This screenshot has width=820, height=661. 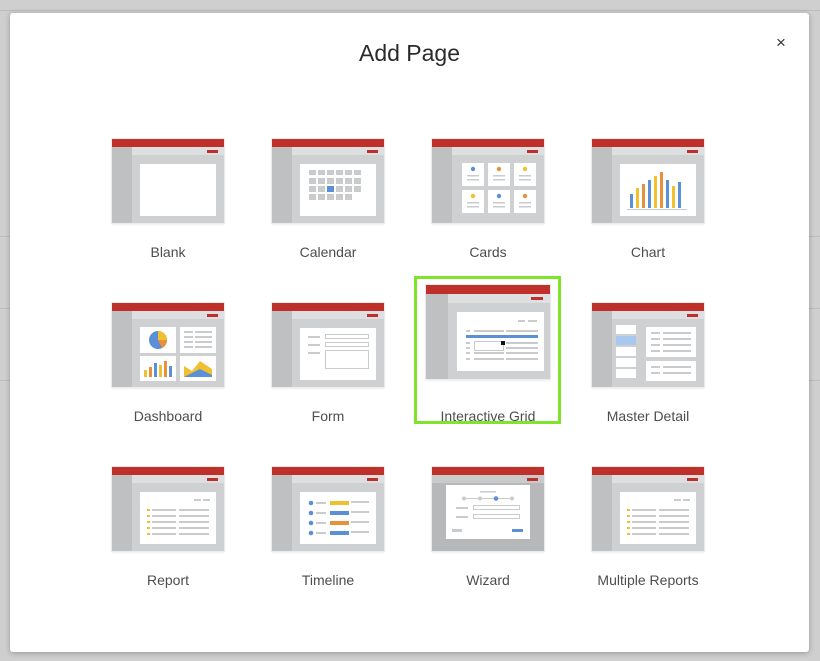 I want to click on tile-label: Wizard, so click(x=488, y=580).